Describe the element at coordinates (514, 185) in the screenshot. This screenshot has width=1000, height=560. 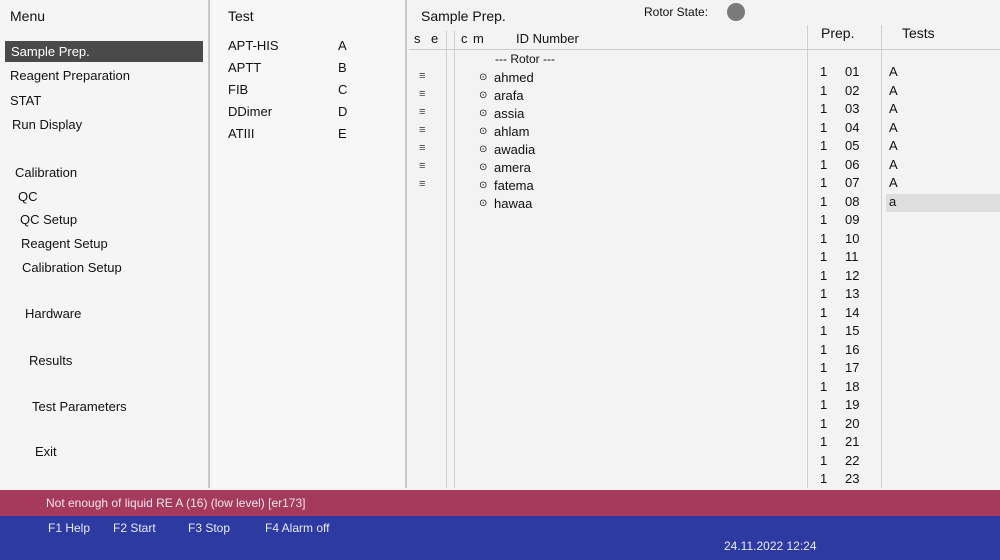
I see `patient-id: fatema` at that location.